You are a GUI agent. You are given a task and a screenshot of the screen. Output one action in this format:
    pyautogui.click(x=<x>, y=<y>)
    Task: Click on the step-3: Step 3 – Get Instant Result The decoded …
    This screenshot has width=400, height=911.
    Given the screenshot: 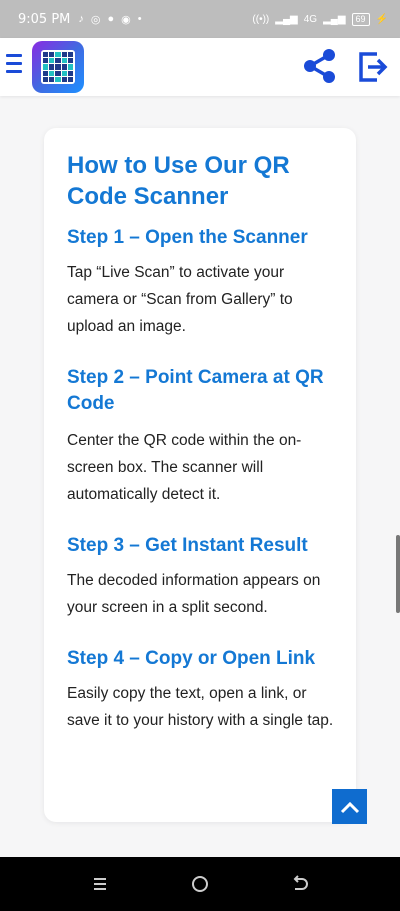 What is the action you would take?
    pyautogui.click(x=200, y=577)
    